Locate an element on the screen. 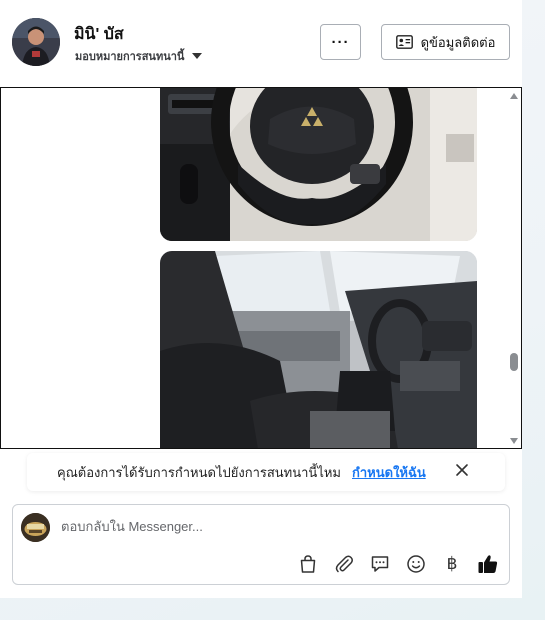  scroll-down-arrow-icon is located at coordinates (514, 441).